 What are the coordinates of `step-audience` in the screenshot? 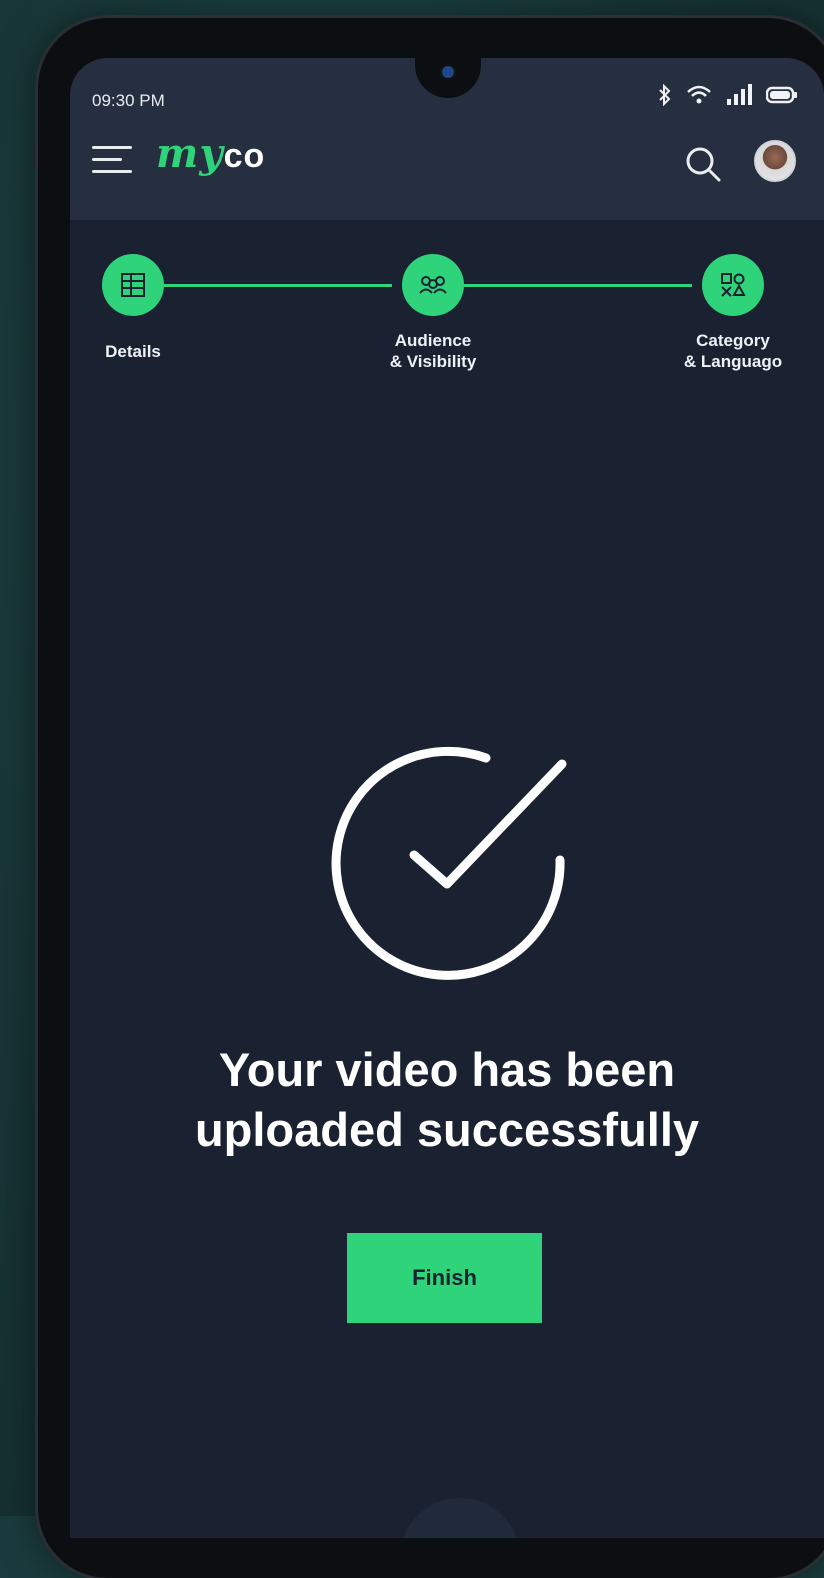 It's located at (433, 285).